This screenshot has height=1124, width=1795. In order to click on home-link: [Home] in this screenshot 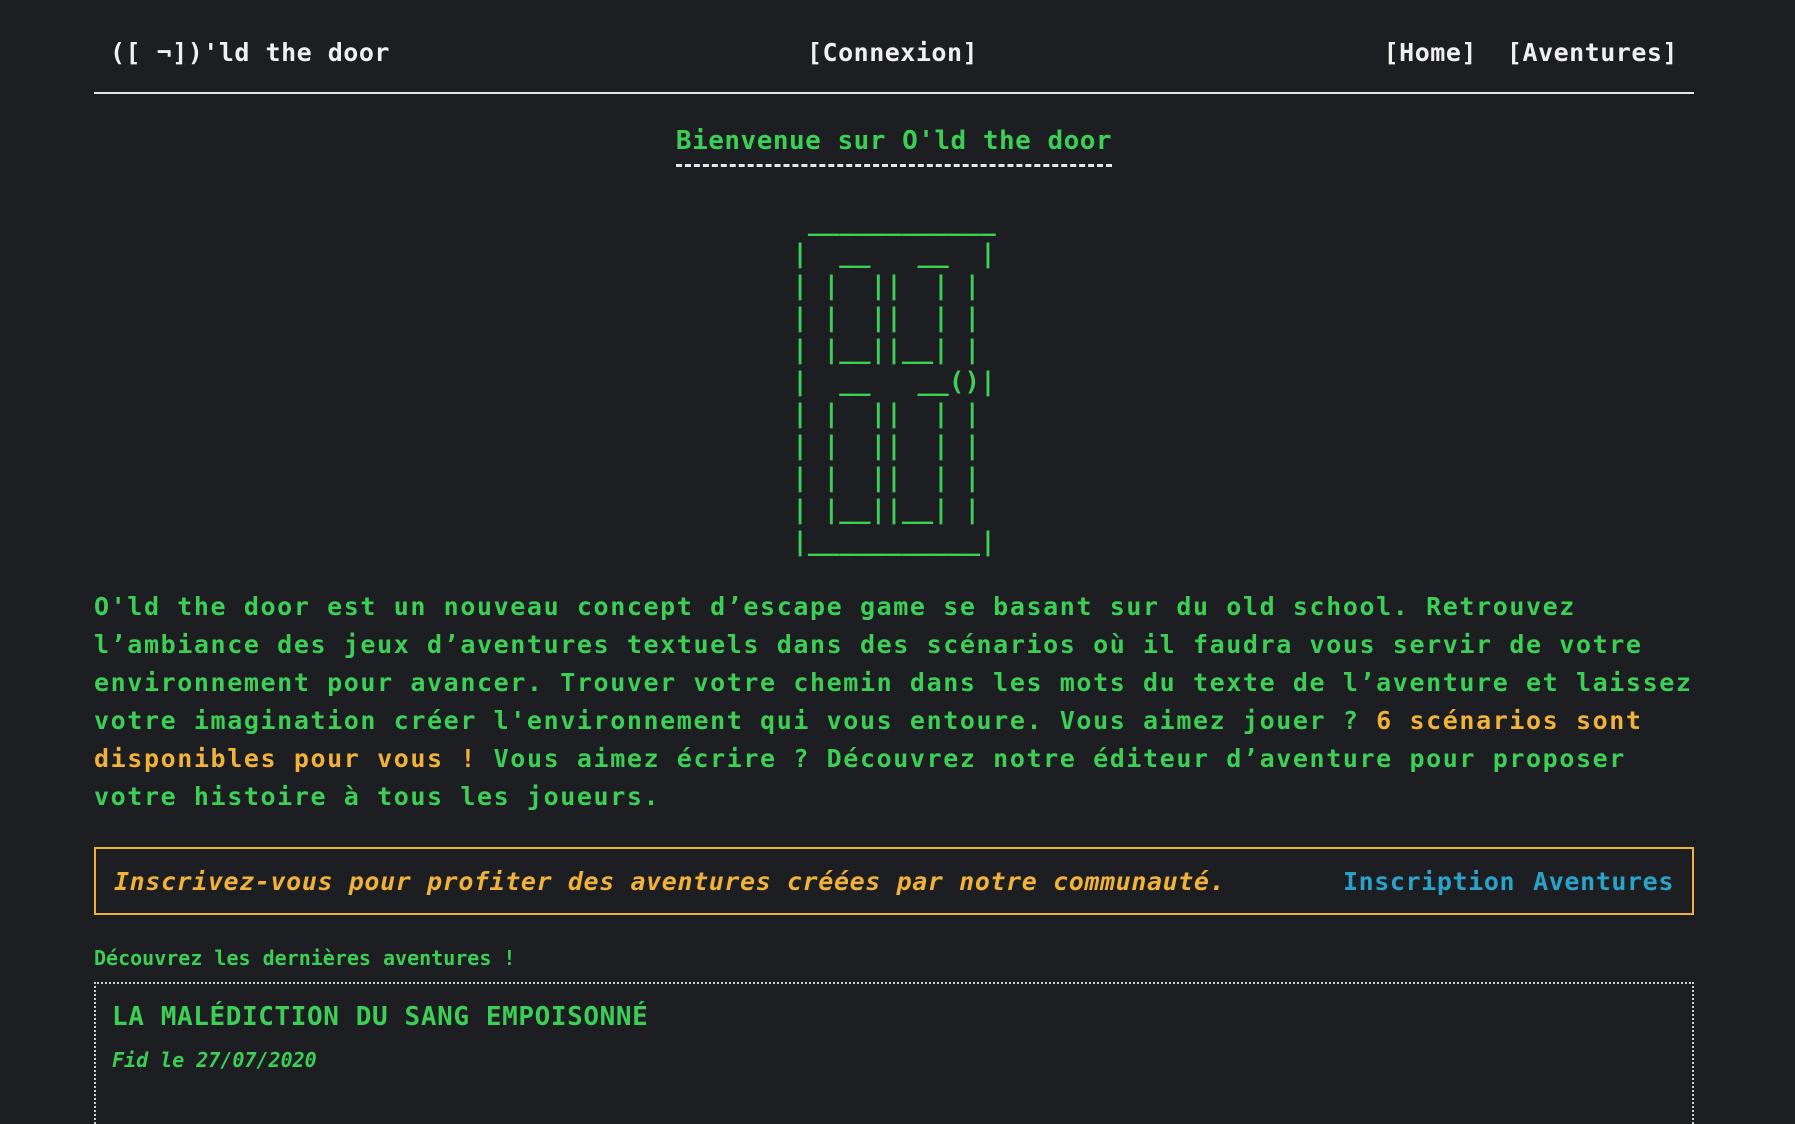, I will do `click(1430, 52)`.